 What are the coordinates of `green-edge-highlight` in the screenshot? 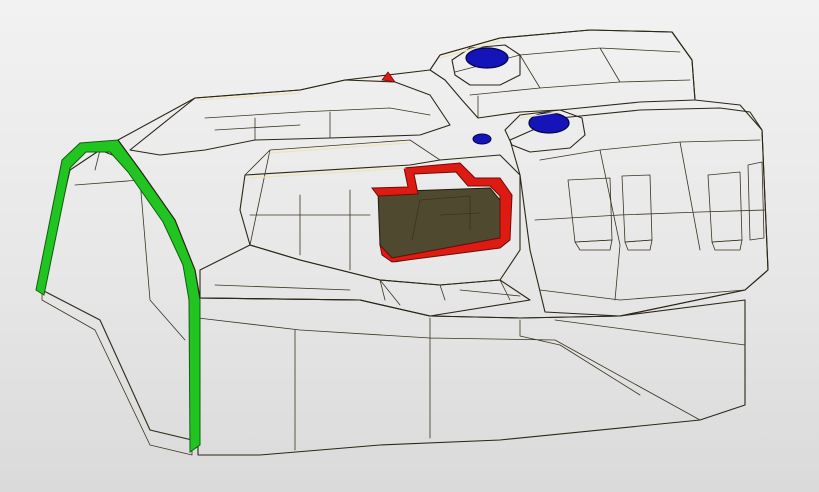 It's located at (118, 296).